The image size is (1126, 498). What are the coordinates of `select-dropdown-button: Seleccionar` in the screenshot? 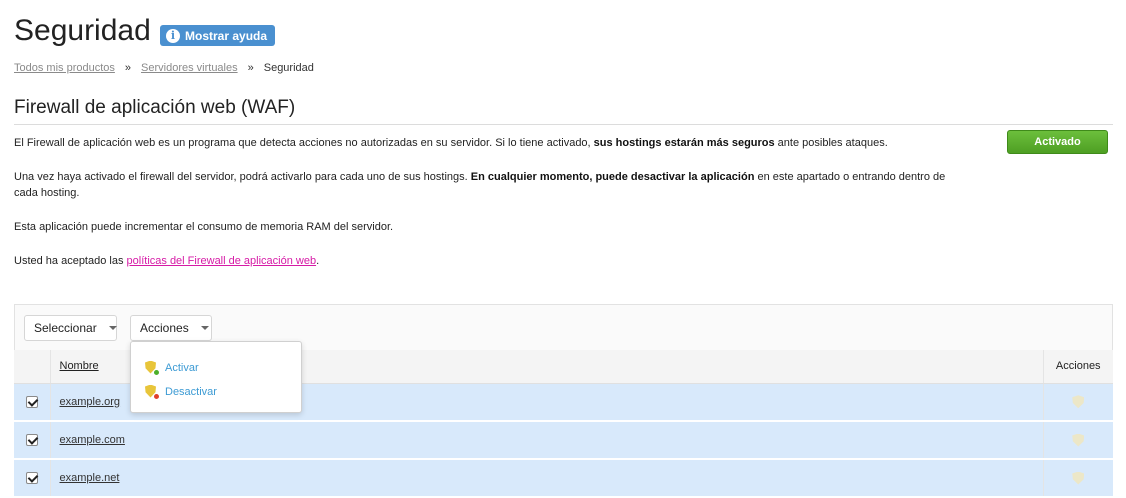 It's located at (70, 328).